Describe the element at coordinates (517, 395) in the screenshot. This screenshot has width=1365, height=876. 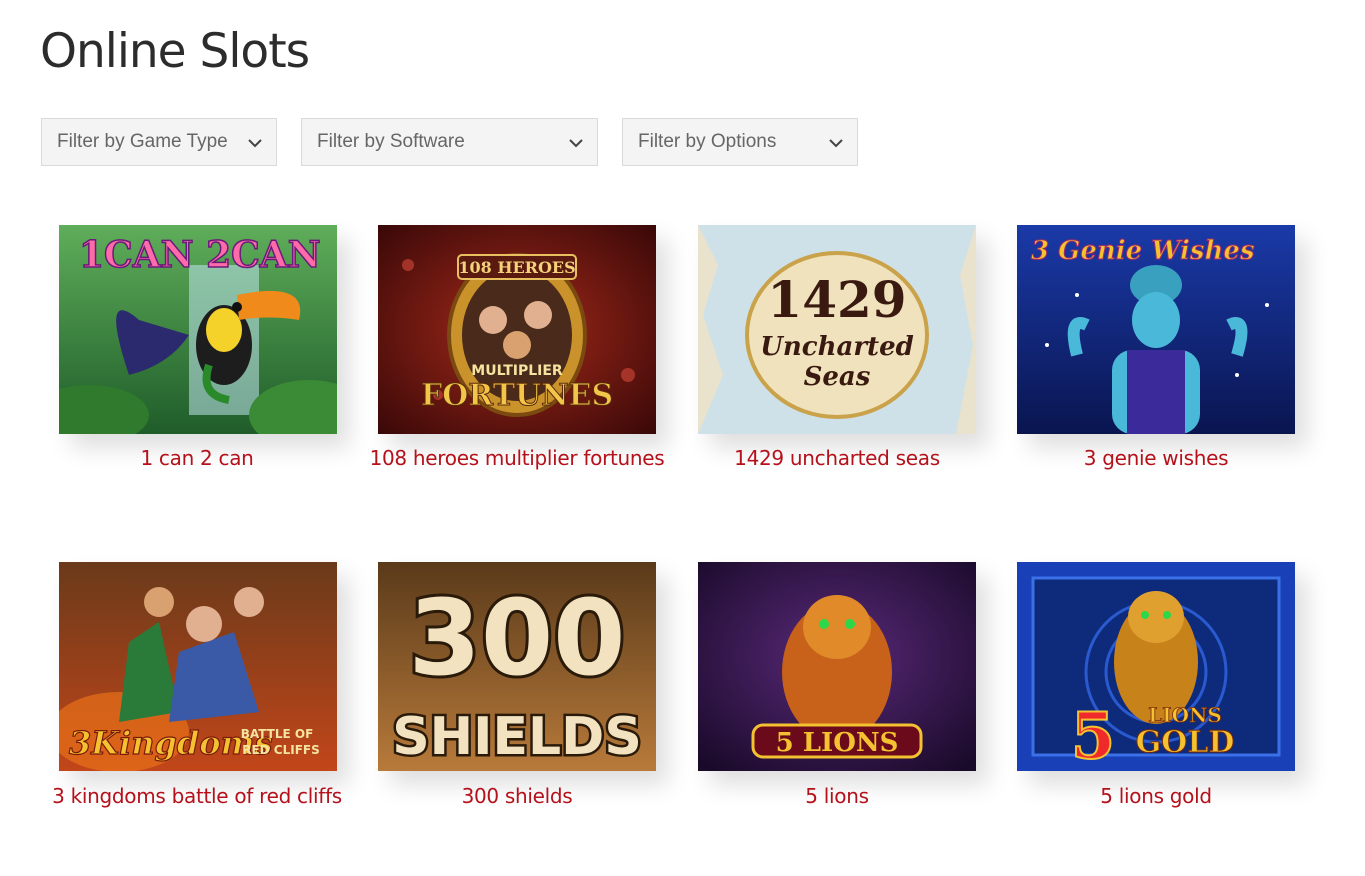
I see `game-logo-sub2: FORTUNES` at that location.